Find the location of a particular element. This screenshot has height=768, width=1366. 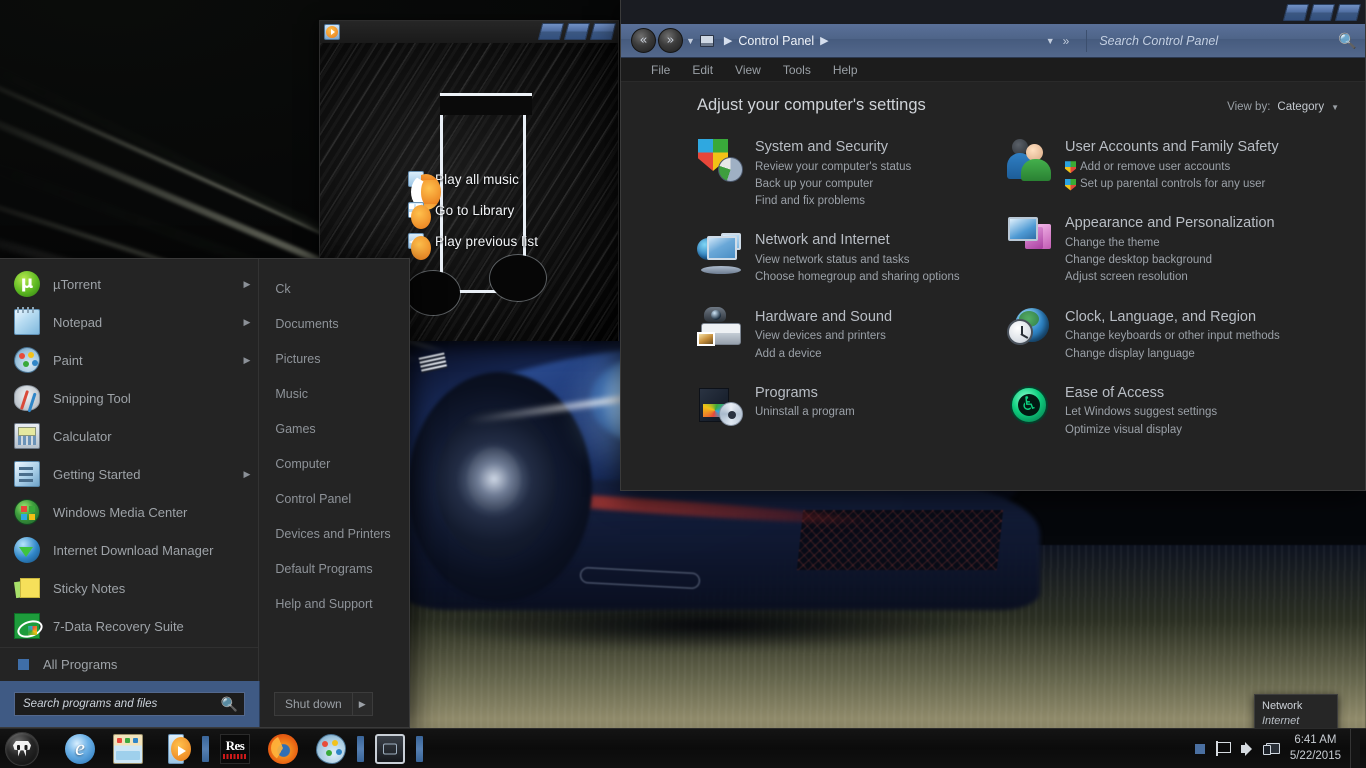

category-link: Let Windows suggest settings is located at coordinates (1141, 412).